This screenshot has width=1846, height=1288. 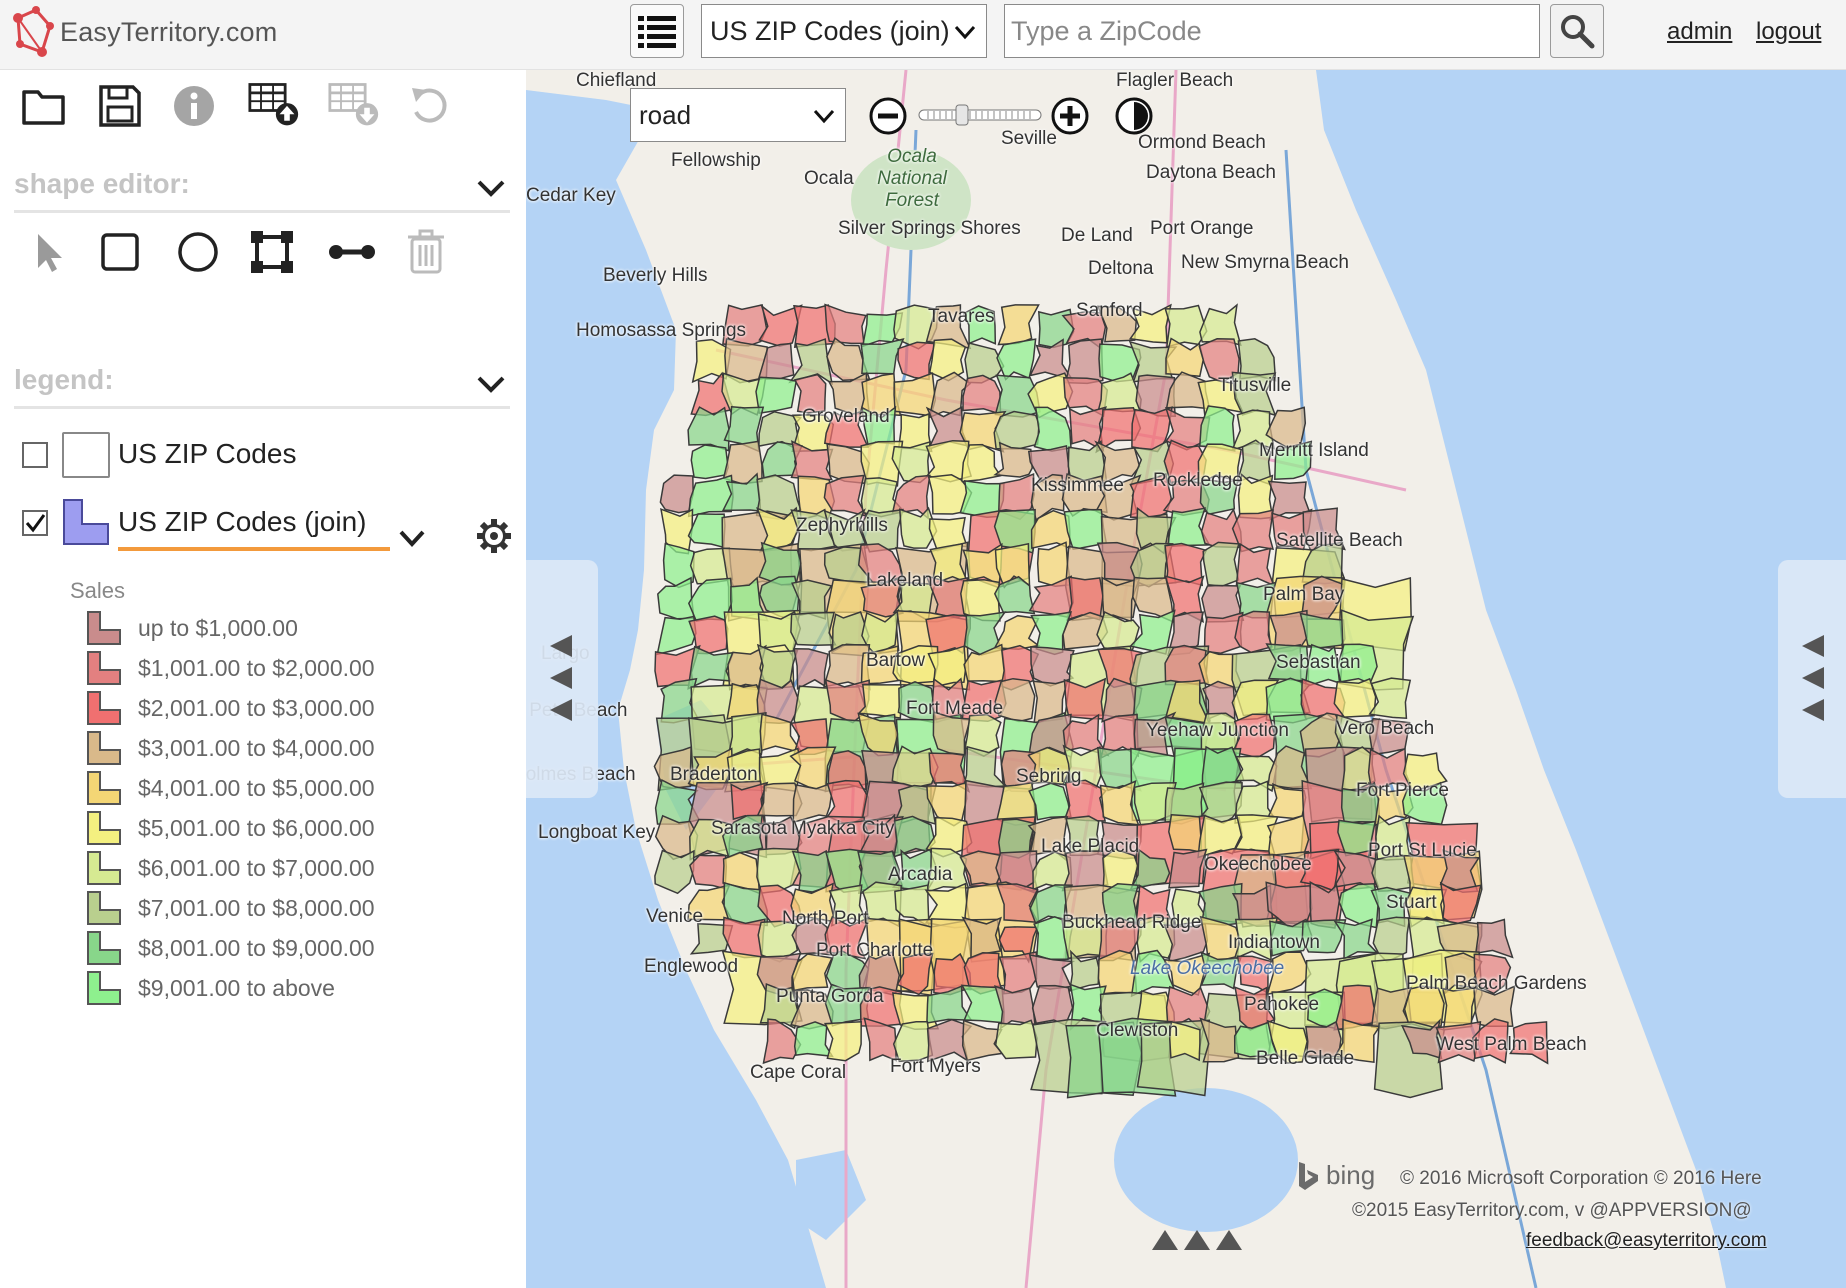 I want to click on place-label: Venice, so click(x=675, y=916).